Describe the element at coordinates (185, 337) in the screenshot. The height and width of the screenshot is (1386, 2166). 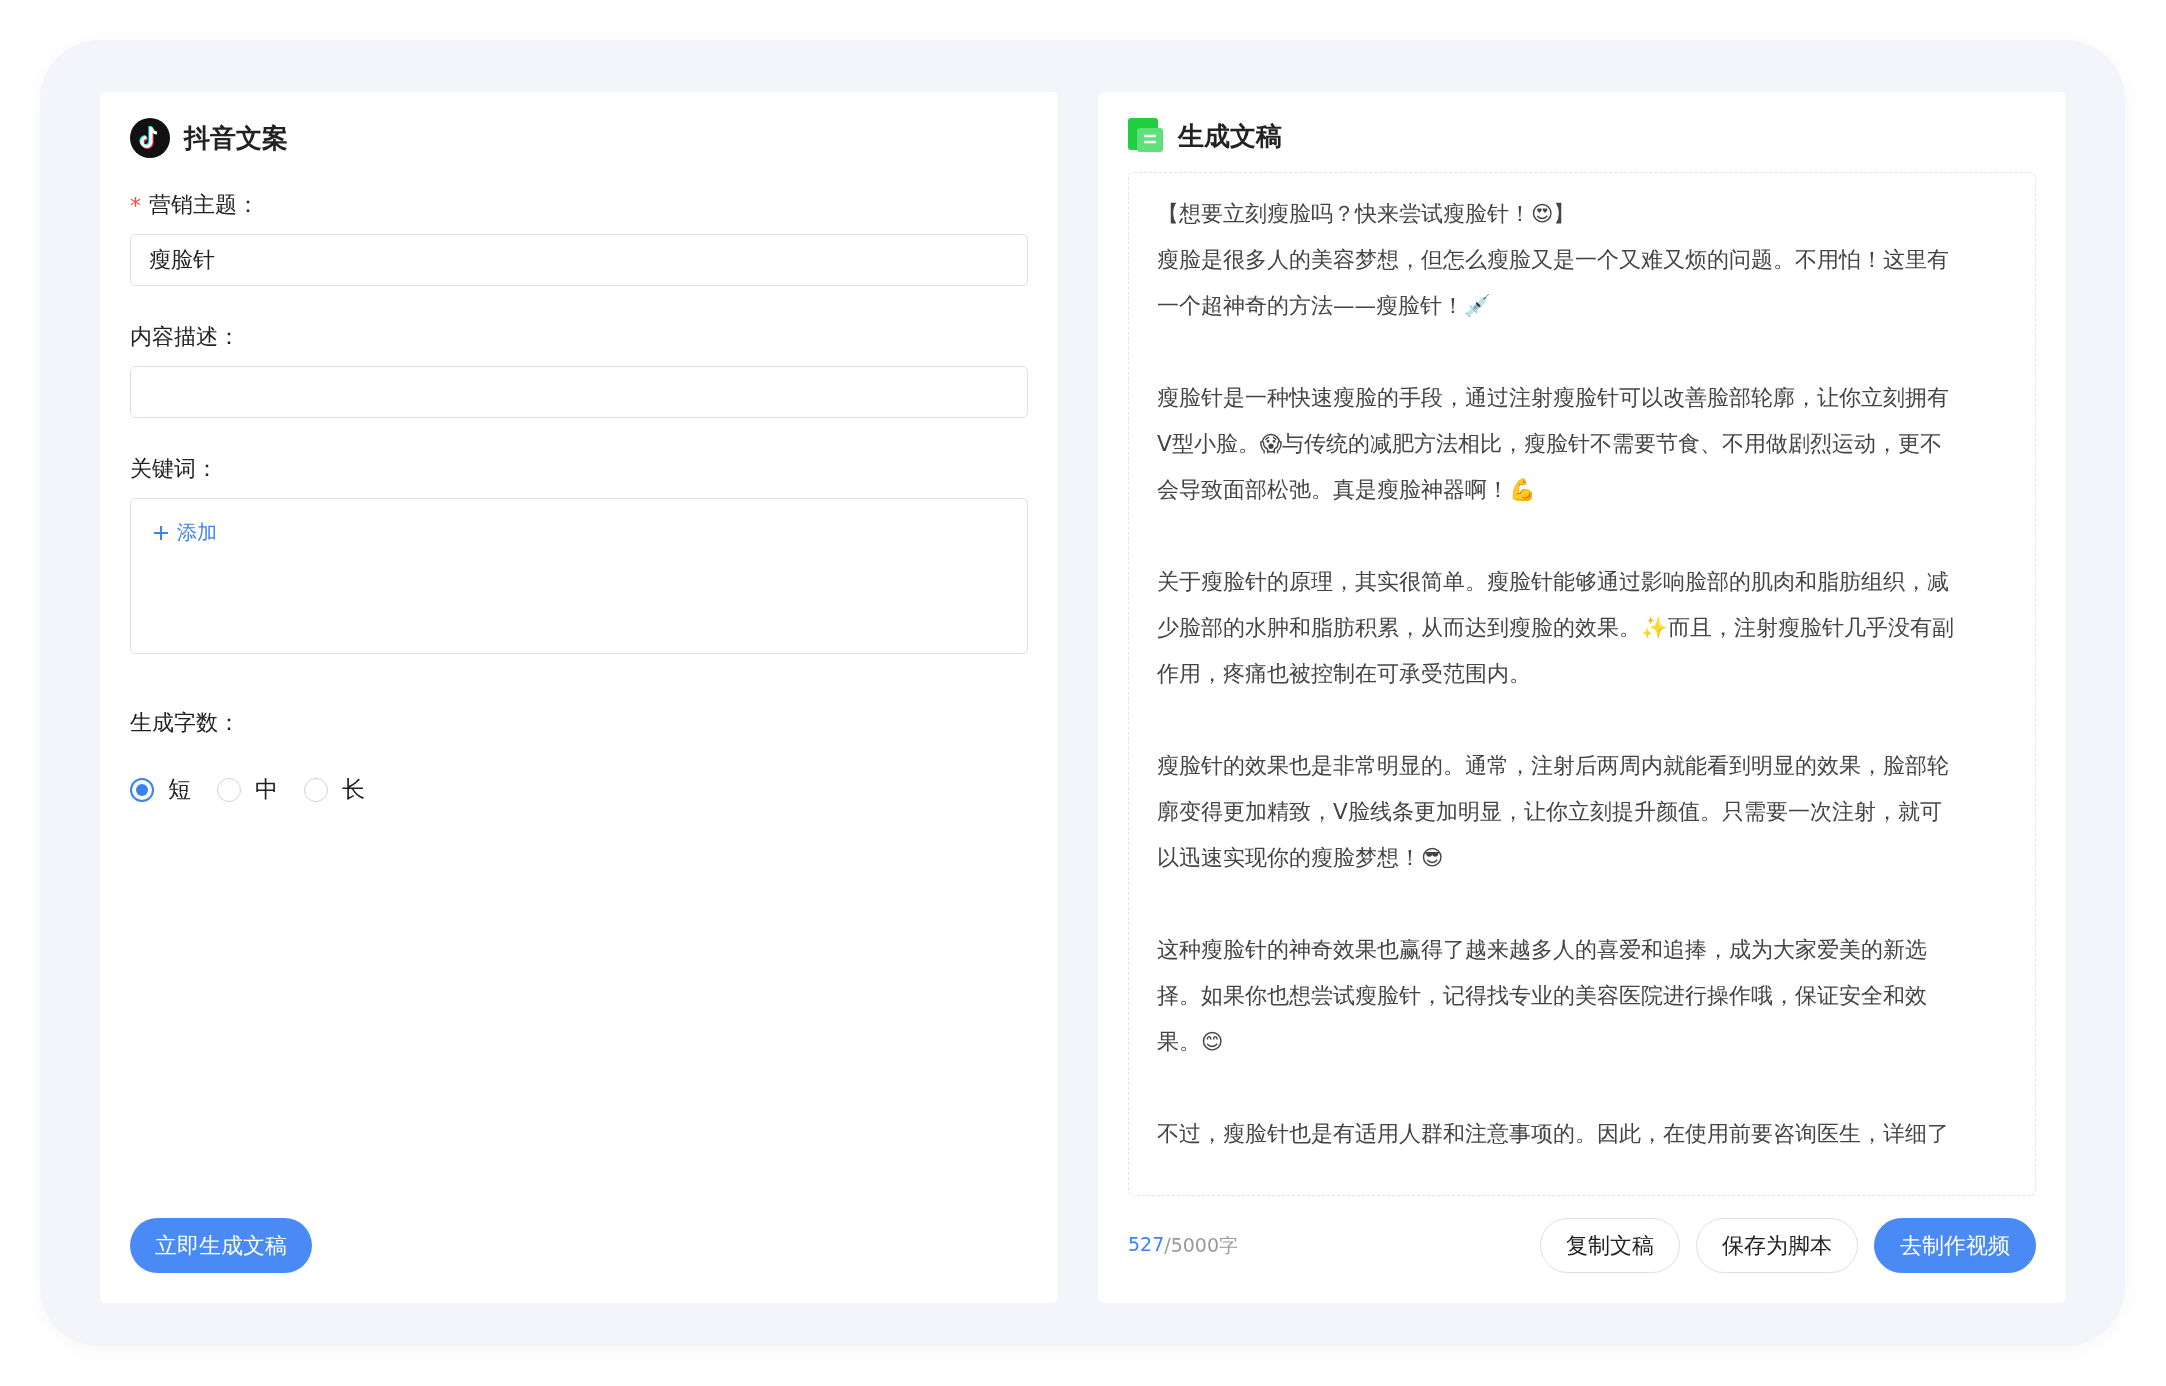
I see `field-label: 内容描述：` at that location.